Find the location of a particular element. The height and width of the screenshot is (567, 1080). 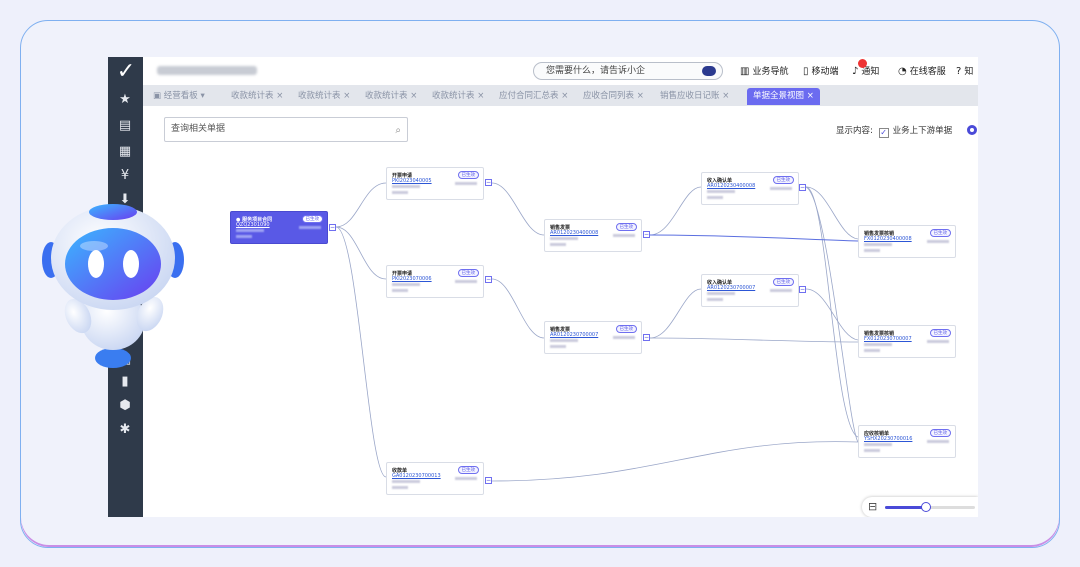

node-service-contract: ● 服务项目合同 QZQ2301090 已生效 is located at coordinates (279, 227).